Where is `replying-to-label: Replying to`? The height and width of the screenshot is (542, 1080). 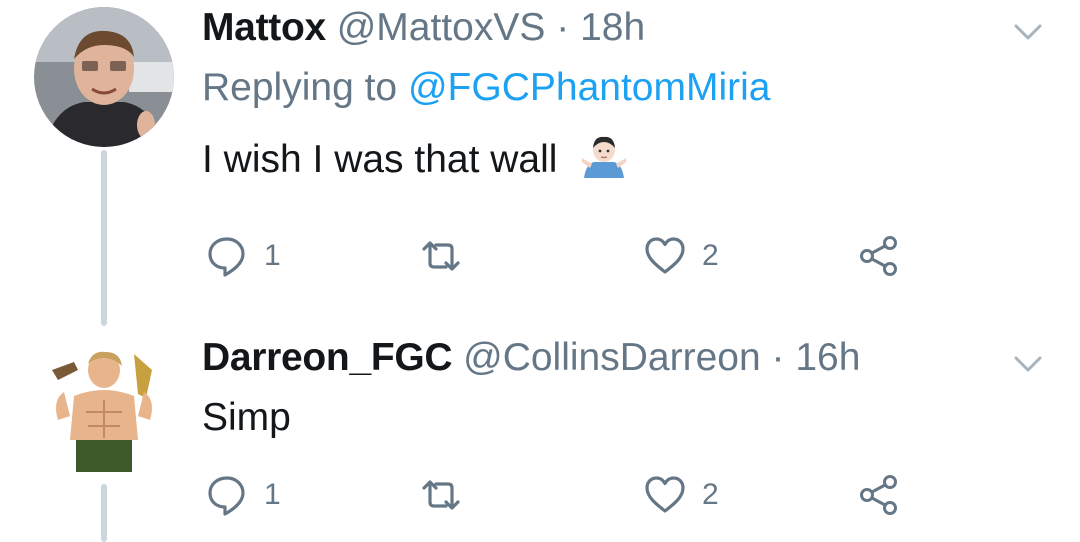
replying-to-label: Replying to is located at coordinates (300, 87).